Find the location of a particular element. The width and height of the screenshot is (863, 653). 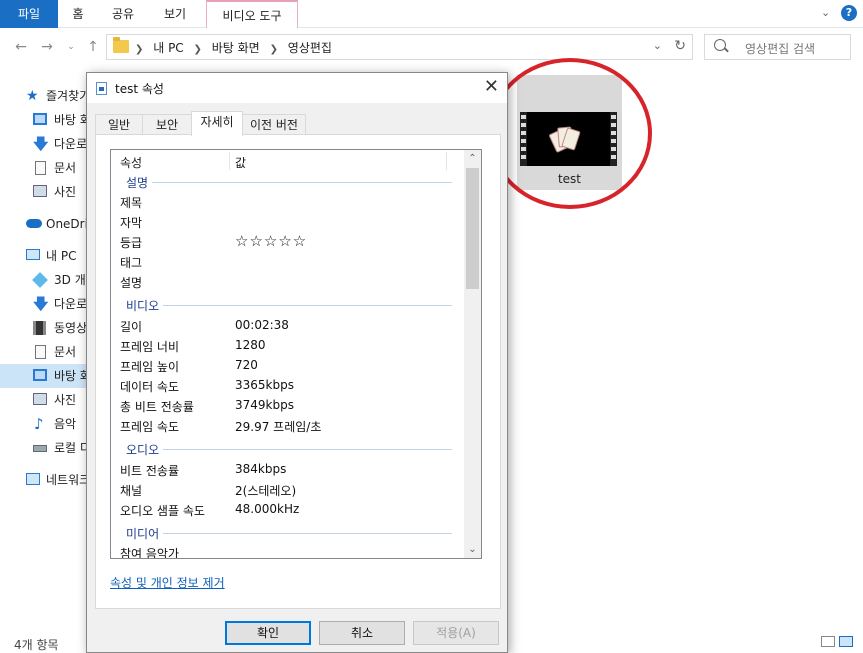

desktop-icon is located at coordinates (40, 375).